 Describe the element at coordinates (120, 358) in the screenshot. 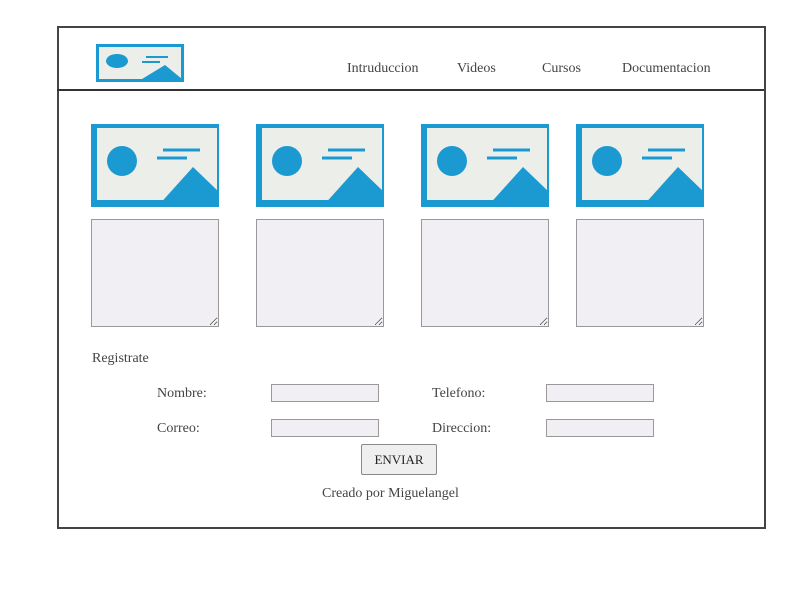

I see `form-title: Registrate` at that location.